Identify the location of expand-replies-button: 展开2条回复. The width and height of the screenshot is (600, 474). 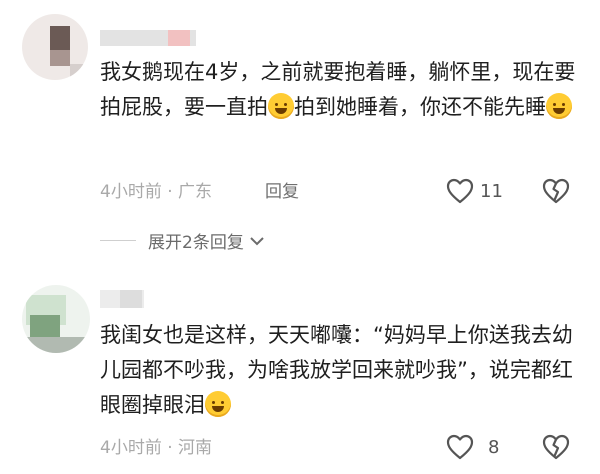
(183, 240).